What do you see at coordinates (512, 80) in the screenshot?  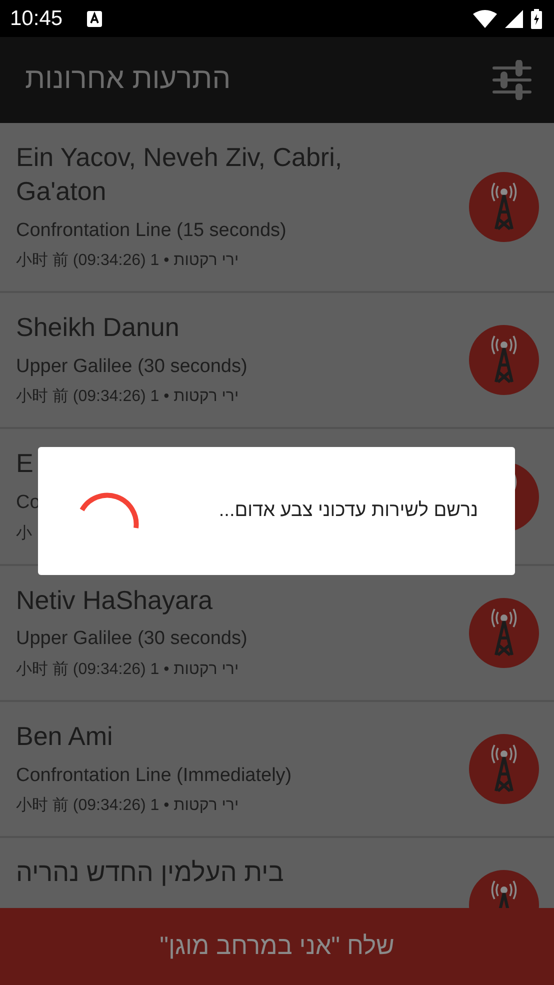 I see `settings-sliders-icon` at bounding box center [512, 80].